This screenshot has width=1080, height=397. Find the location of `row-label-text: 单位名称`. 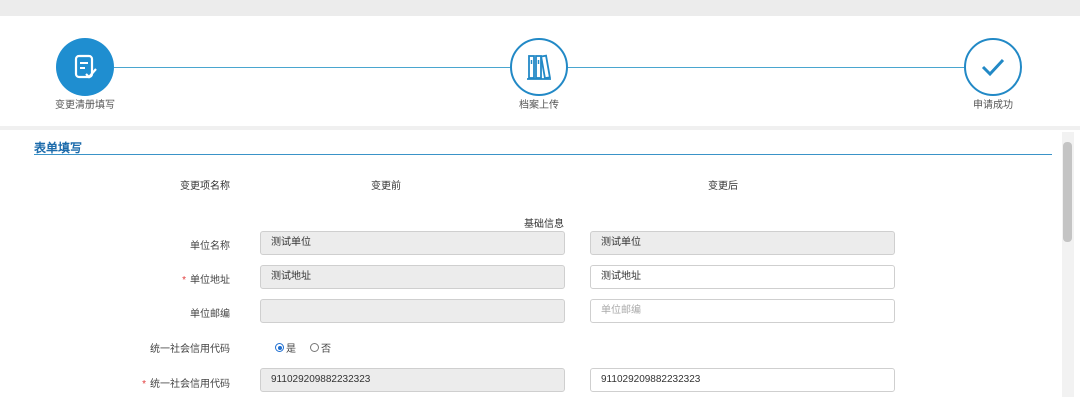

row-label-text: 单位名称 is located at coordinates (210, 246).